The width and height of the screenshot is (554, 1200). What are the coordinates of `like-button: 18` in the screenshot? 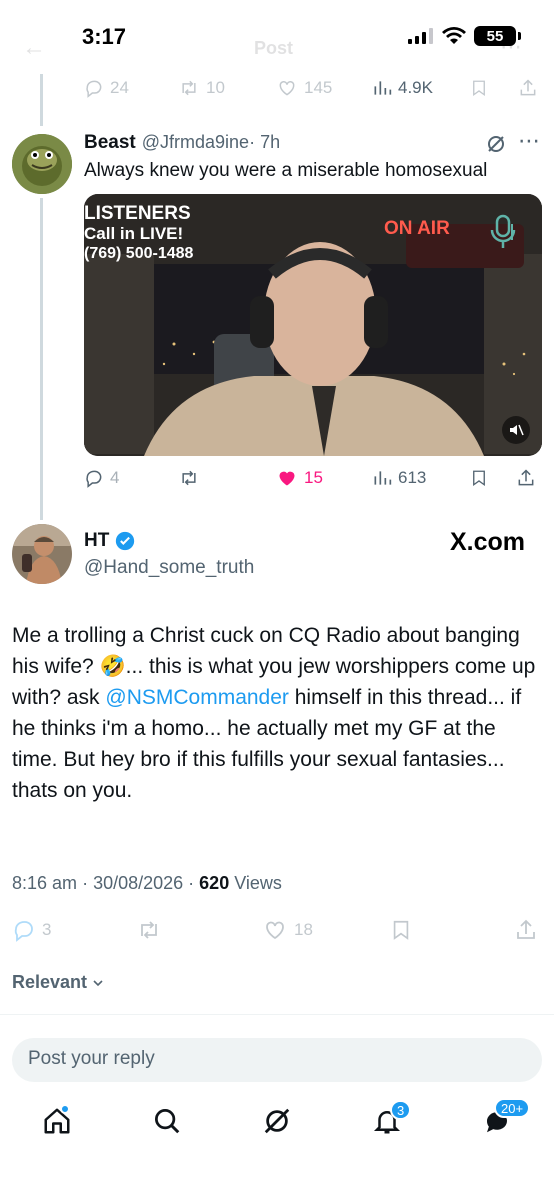 It's located at (287, 930).